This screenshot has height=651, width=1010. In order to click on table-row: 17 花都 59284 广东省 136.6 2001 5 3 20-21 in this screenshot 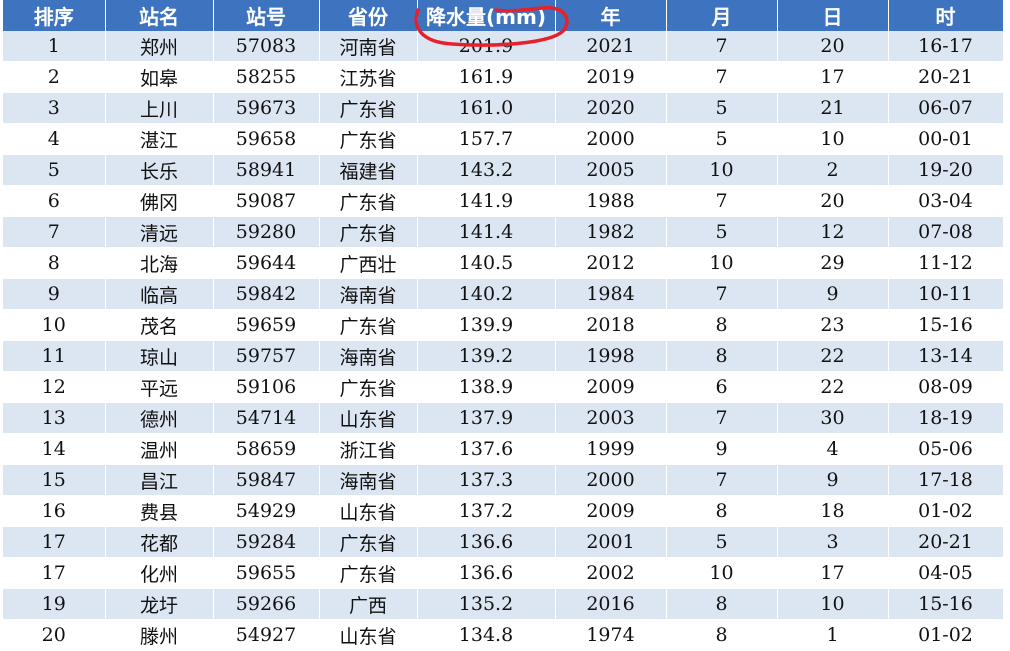, I will do `click(503, 542)`.